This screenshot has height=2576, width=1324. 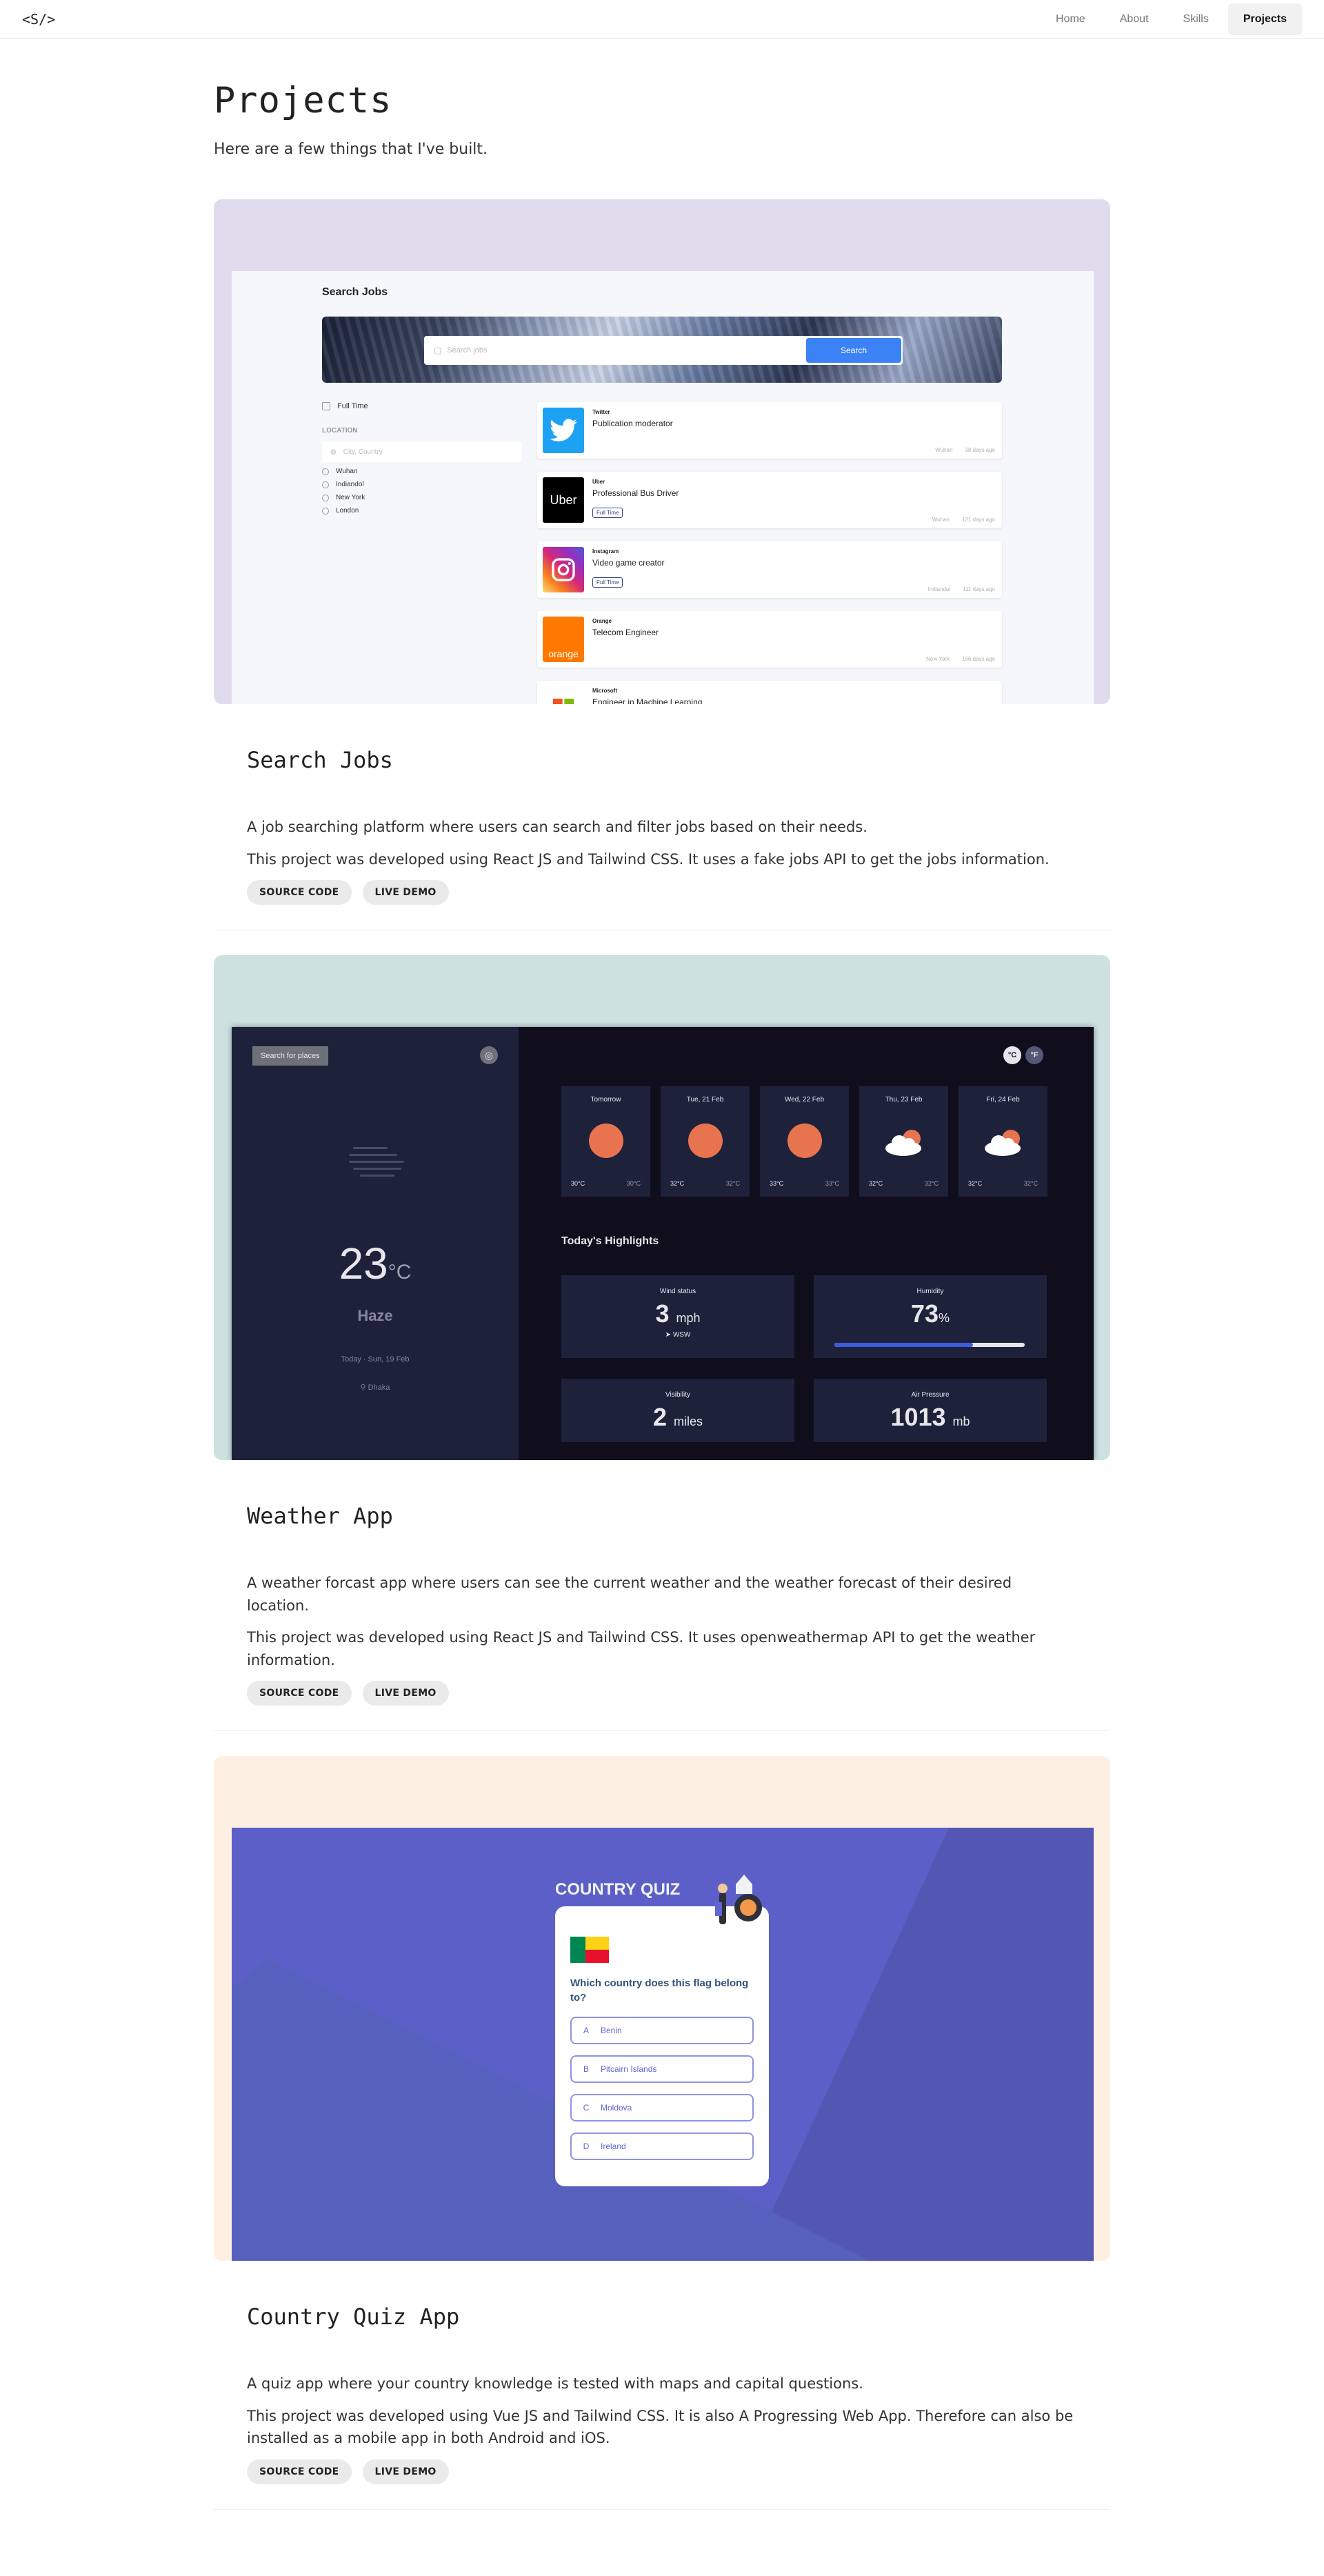 I want to click on forecast-low: 32°C, so click(x=677, y=1184).